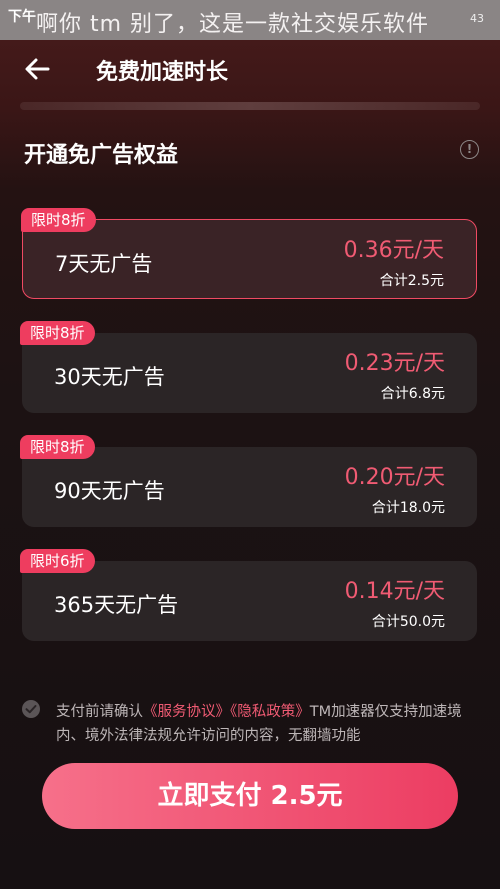 The width and height of the screenshot is (500, 889). What do you see at coordinates (109, 377) in the screenshot?
I see `plan-name: 30天无广告` at bounding box center [109, 377].